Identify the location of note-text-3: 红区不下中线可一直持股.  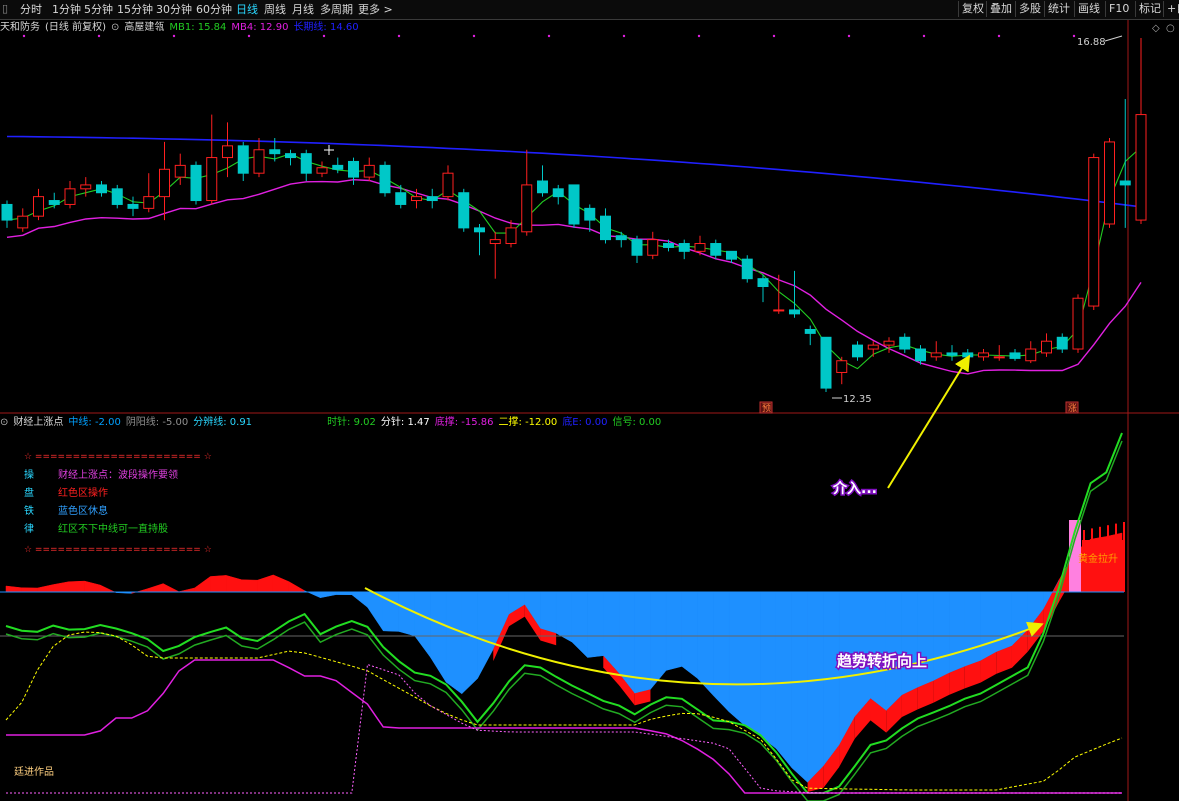
(113, 528).